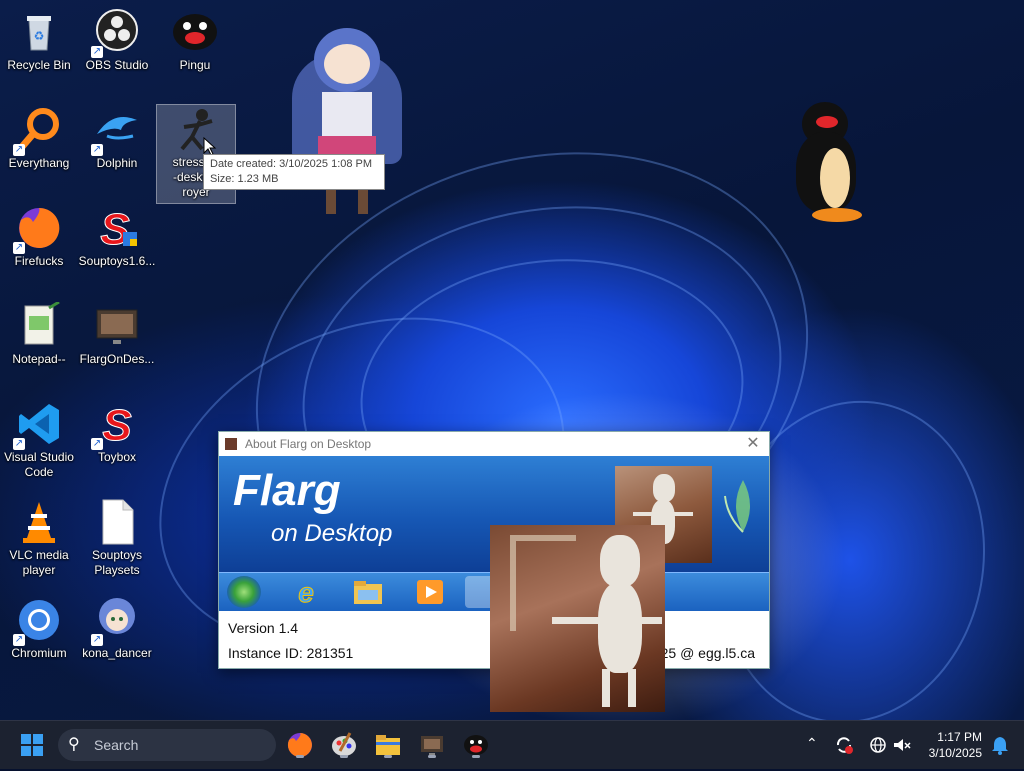 The image size is (1024, 771). I want to click on svg-text: S, so click(116, 424).